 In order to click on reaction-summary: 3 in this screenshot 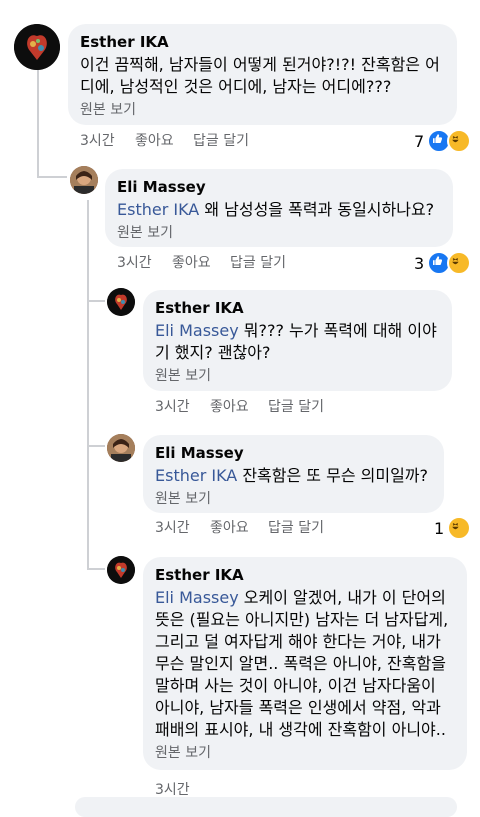, I will do `click(443, 263)`.